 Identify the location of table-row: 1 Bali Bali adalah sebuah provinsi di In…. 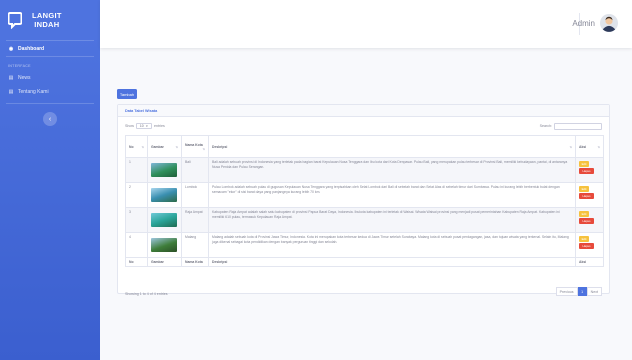
(364, 170).